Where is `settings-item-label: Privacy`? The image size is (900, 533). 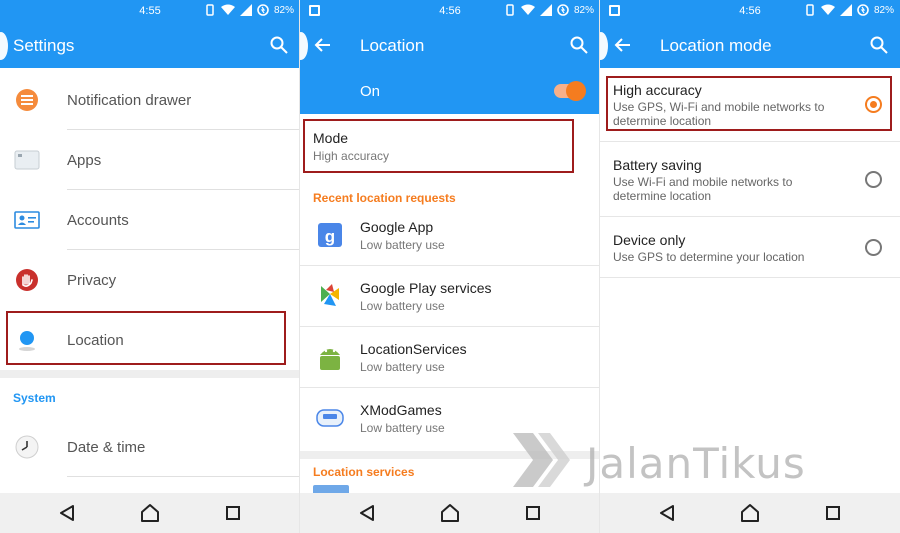
settings-item-label: Privacy is located at coordinates (92, 280).